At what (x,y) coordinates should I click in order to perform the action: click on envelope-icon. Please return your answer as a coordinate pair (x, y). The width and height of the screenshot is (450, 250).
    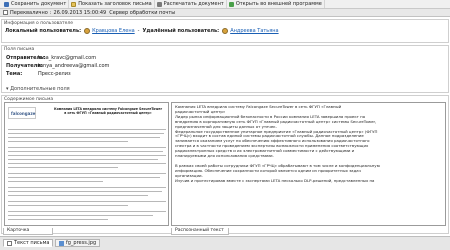
    Looking at the image, I should click on (74, 4).